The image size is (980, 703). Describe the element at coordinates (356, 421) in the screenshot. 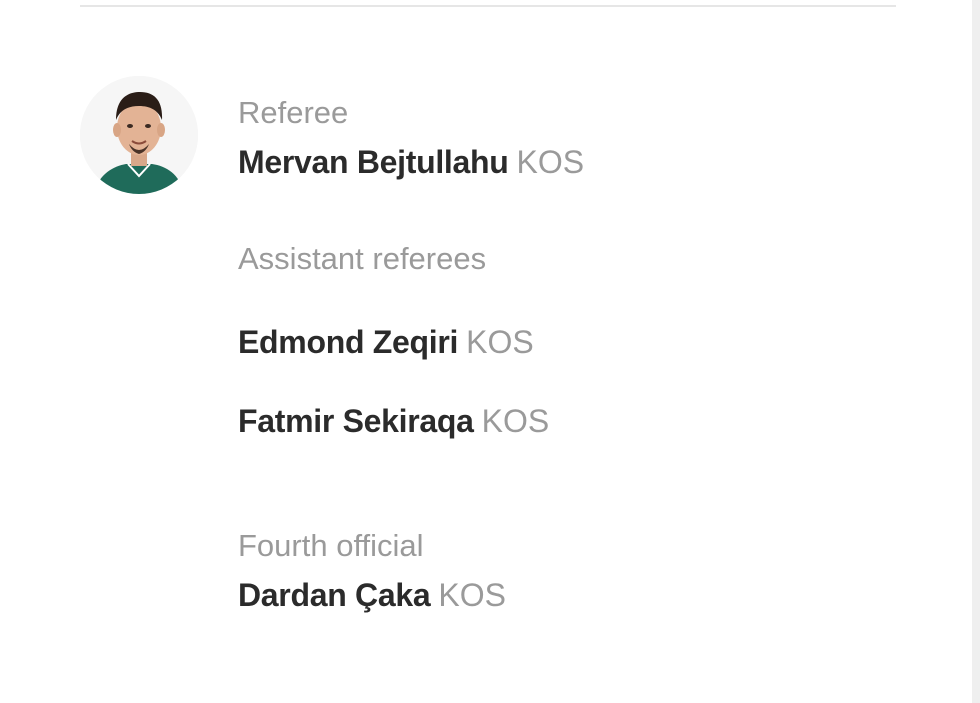

I see `assistant-referee-name: Fatmir Sekiraqa` at that location.